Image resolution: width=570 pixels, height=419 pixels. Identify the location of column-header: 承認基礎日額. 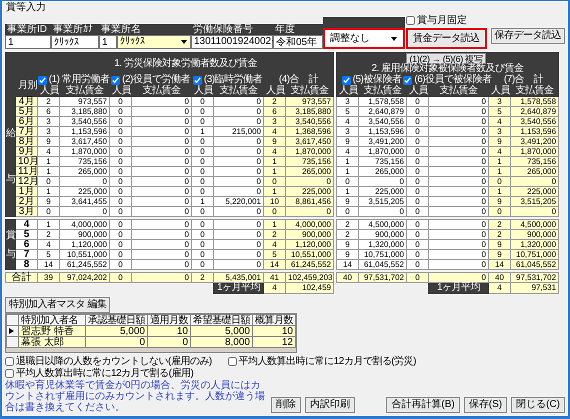
(117, 320).